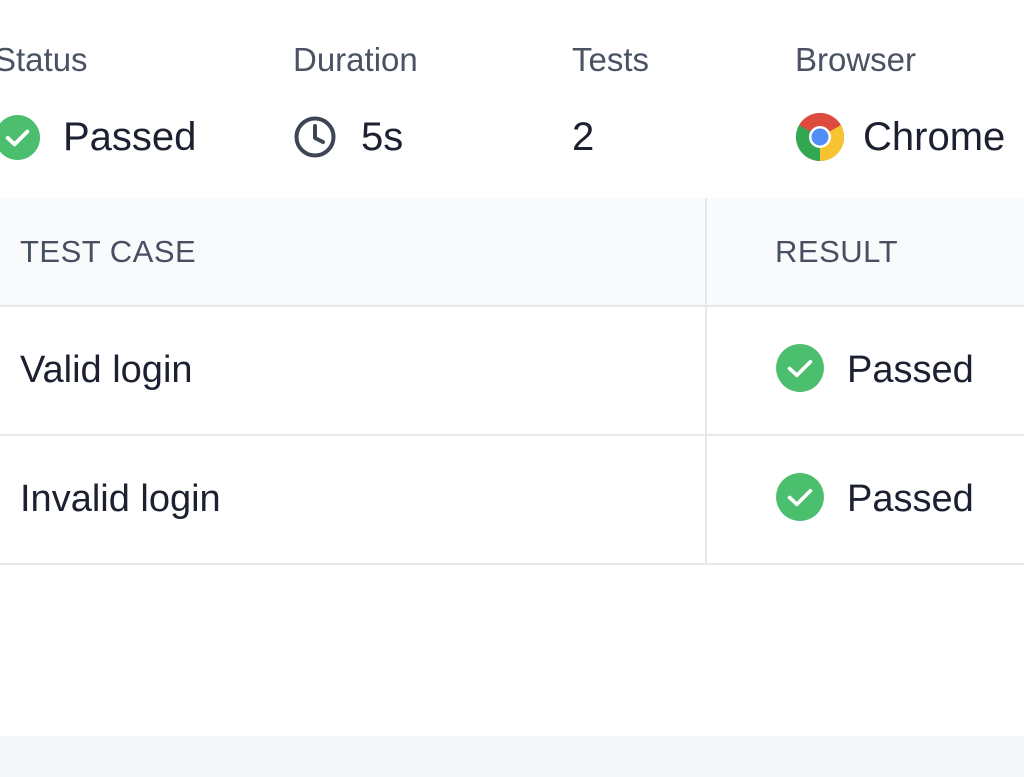 Image resolution: width=1024 pixels, height=777 pixels. What do you see at coordinates (120, 499) in the screenshot?
I see `test-case-name: Invalid login` at bounding box center [120, 499].